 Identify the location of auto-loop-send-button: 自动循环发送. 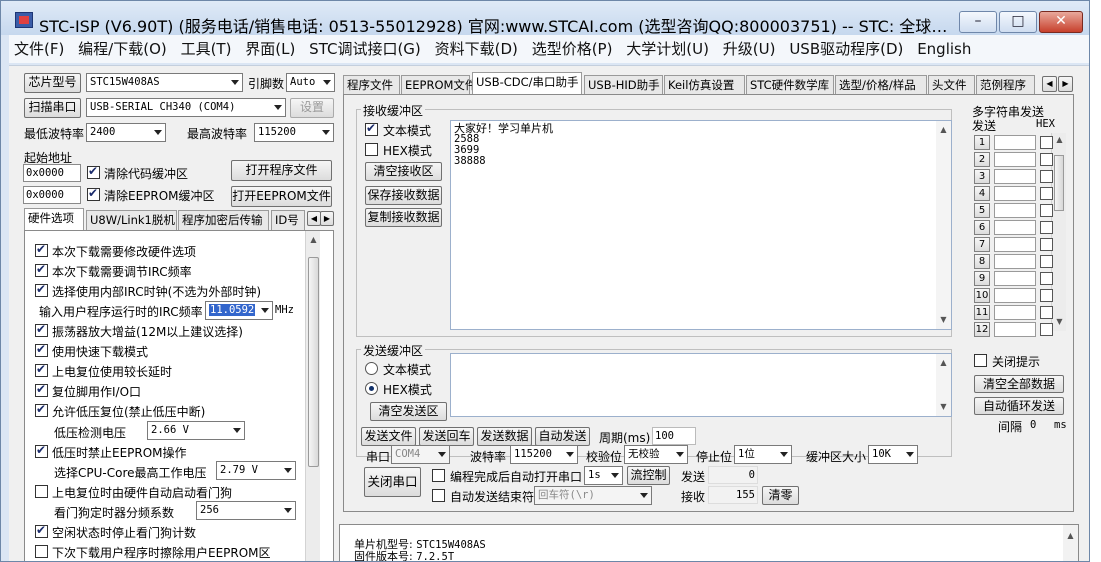
(1019, 406).